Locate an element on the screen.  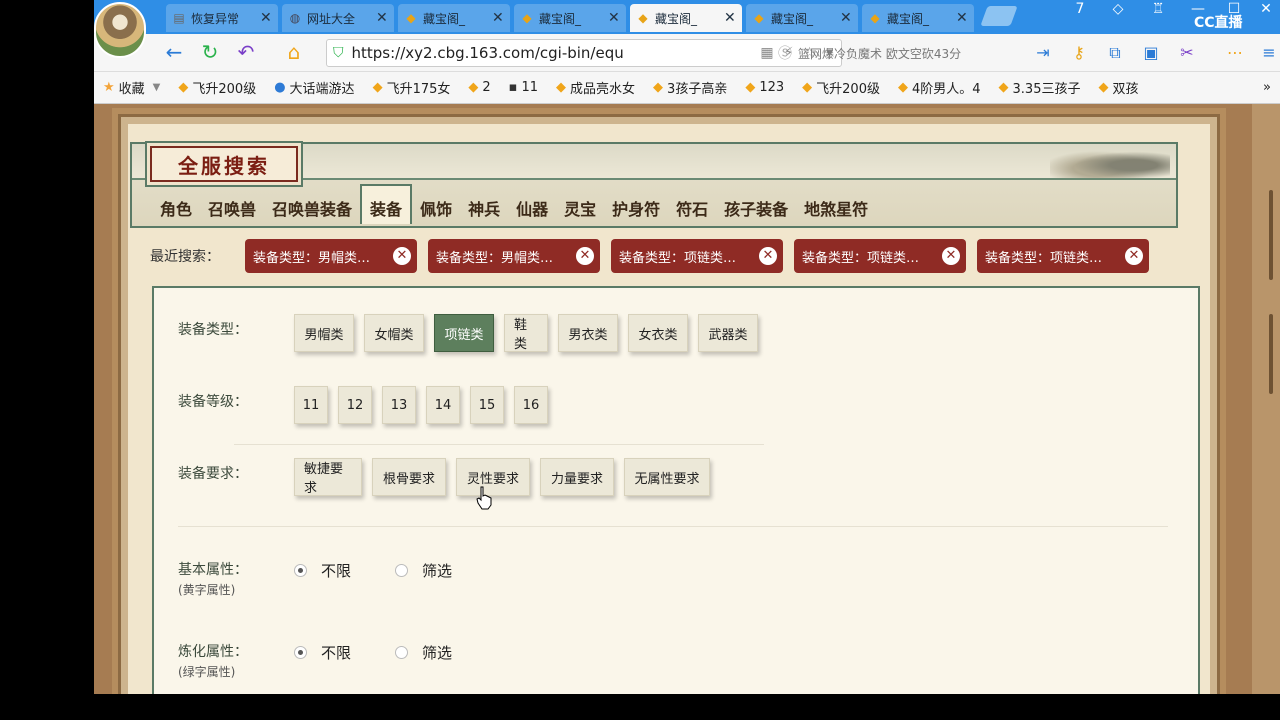
url-text: https://xy2.cbg.163.com/cgi-bin/equ is located at coordinates (552, 53).